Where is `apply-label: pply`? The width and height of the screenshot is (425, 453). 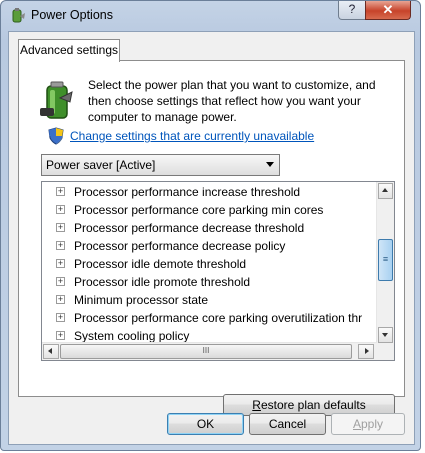 apply-label: pply is located at coordinates (372, 424).